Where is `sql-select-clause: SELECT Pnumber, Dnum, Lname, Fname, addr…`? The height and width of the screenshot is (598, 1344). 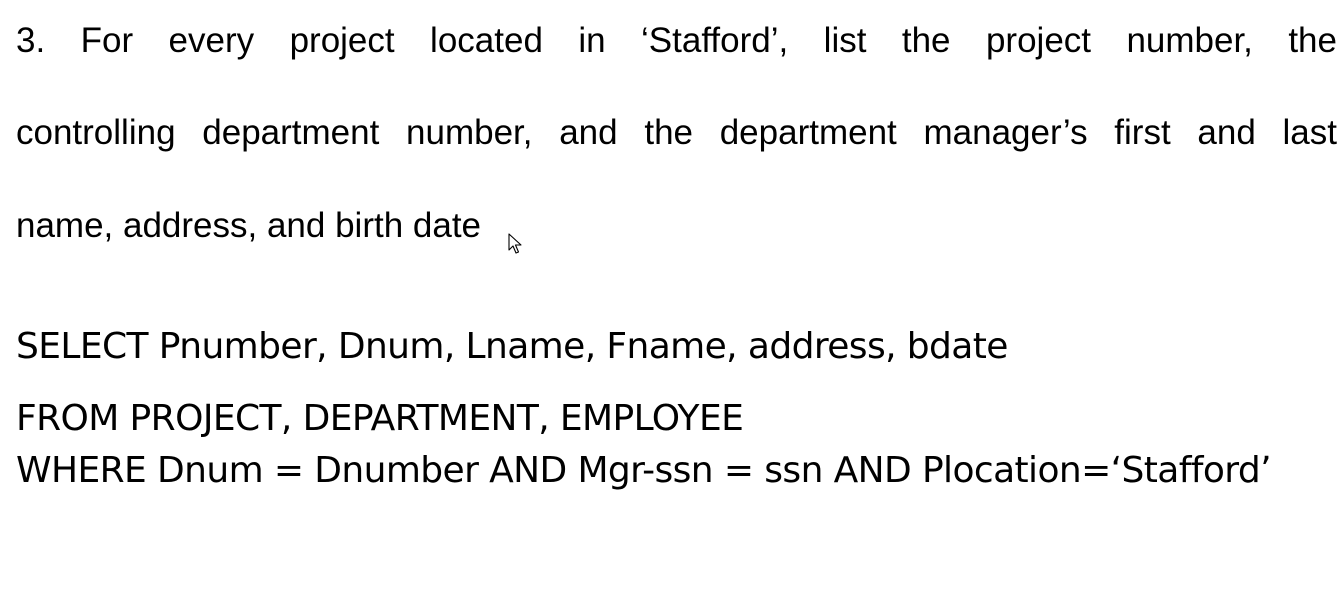 sql-select-clause: SELECT Pnumber, Dnum, Lname, Fname, addr… is located at coordinates (512, 346).